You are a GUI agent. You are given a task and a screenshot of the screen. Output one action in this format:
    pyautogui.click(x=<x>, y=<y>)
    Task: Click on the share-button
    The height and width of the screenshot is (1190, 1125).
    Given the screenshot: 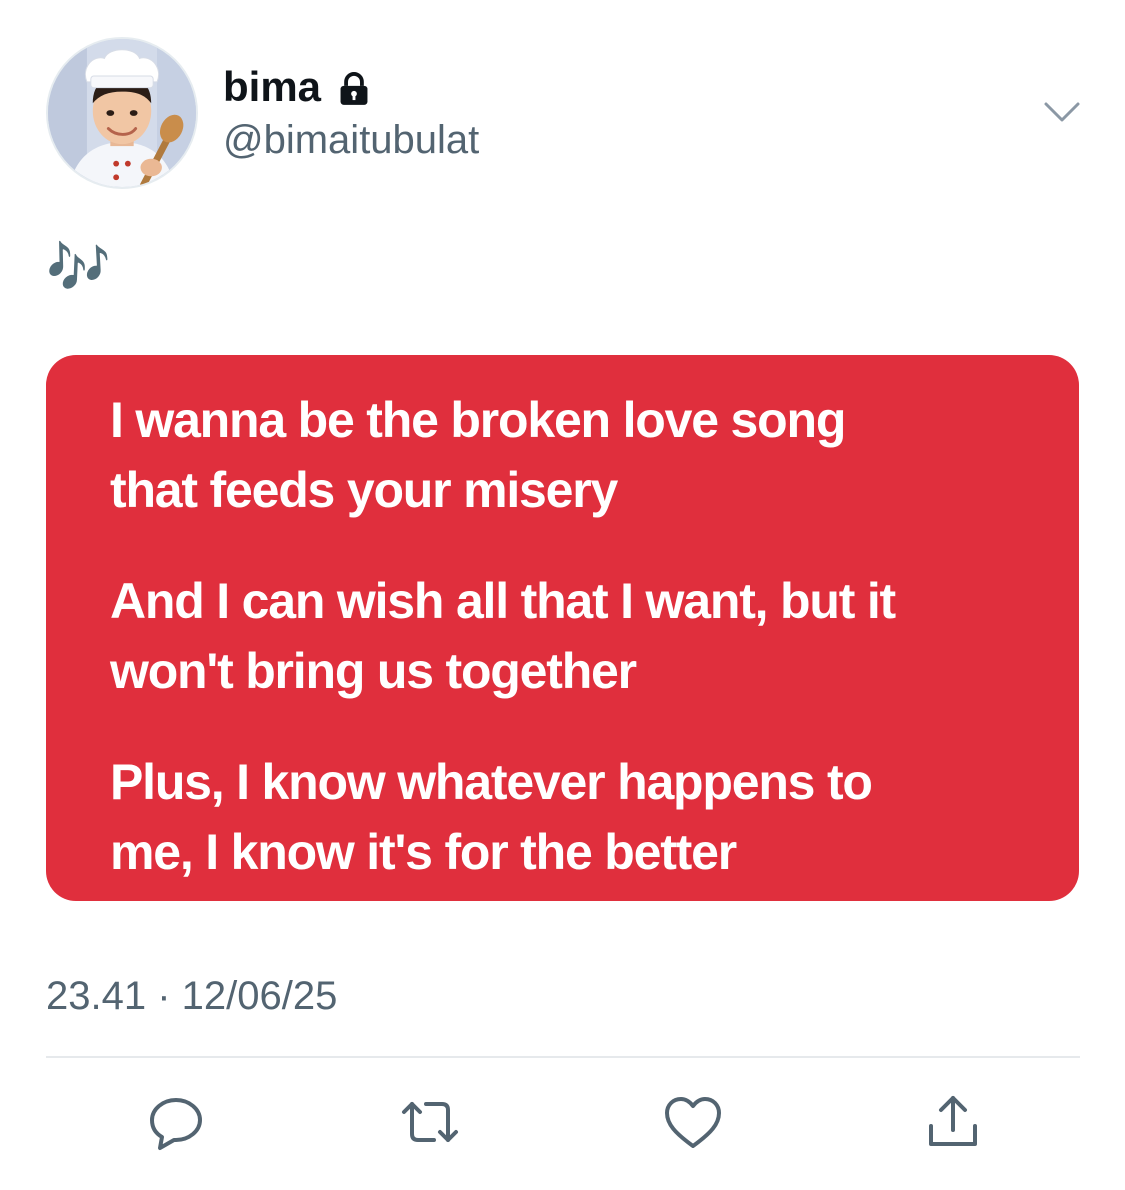 What is the action you would take?
    pyautogui.click(x=953, y=1122)
    